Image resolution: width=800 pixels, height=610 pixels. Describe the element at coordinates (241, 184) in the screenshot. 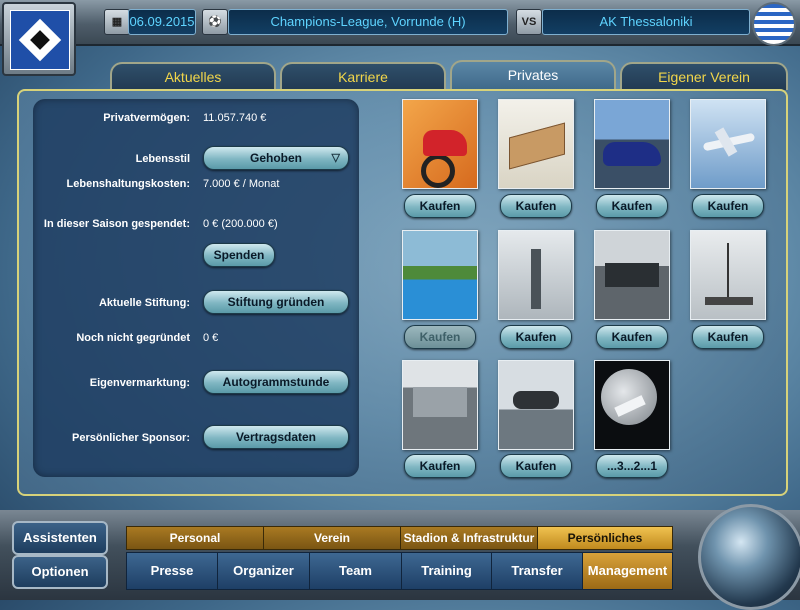

I see `lebenshaltung-value: 7.000 € / Monat` at that location.